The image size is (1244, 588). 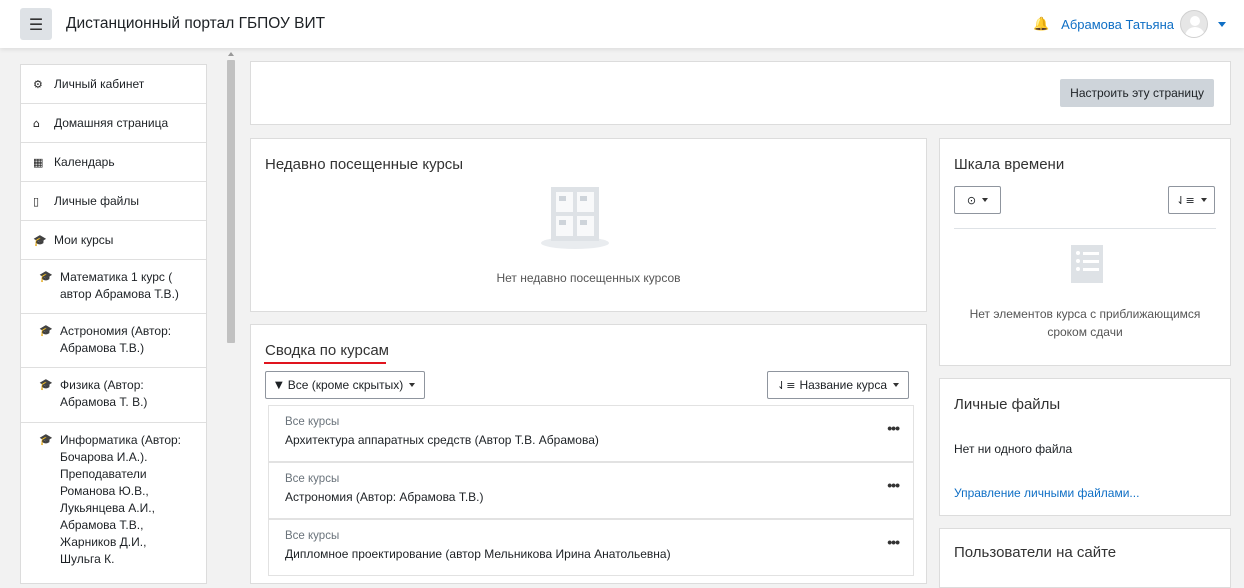 What do you see at coordinates (36, 201) in the screenshot?
I see `file-icon: ▯` at bounding box center [36, 201].